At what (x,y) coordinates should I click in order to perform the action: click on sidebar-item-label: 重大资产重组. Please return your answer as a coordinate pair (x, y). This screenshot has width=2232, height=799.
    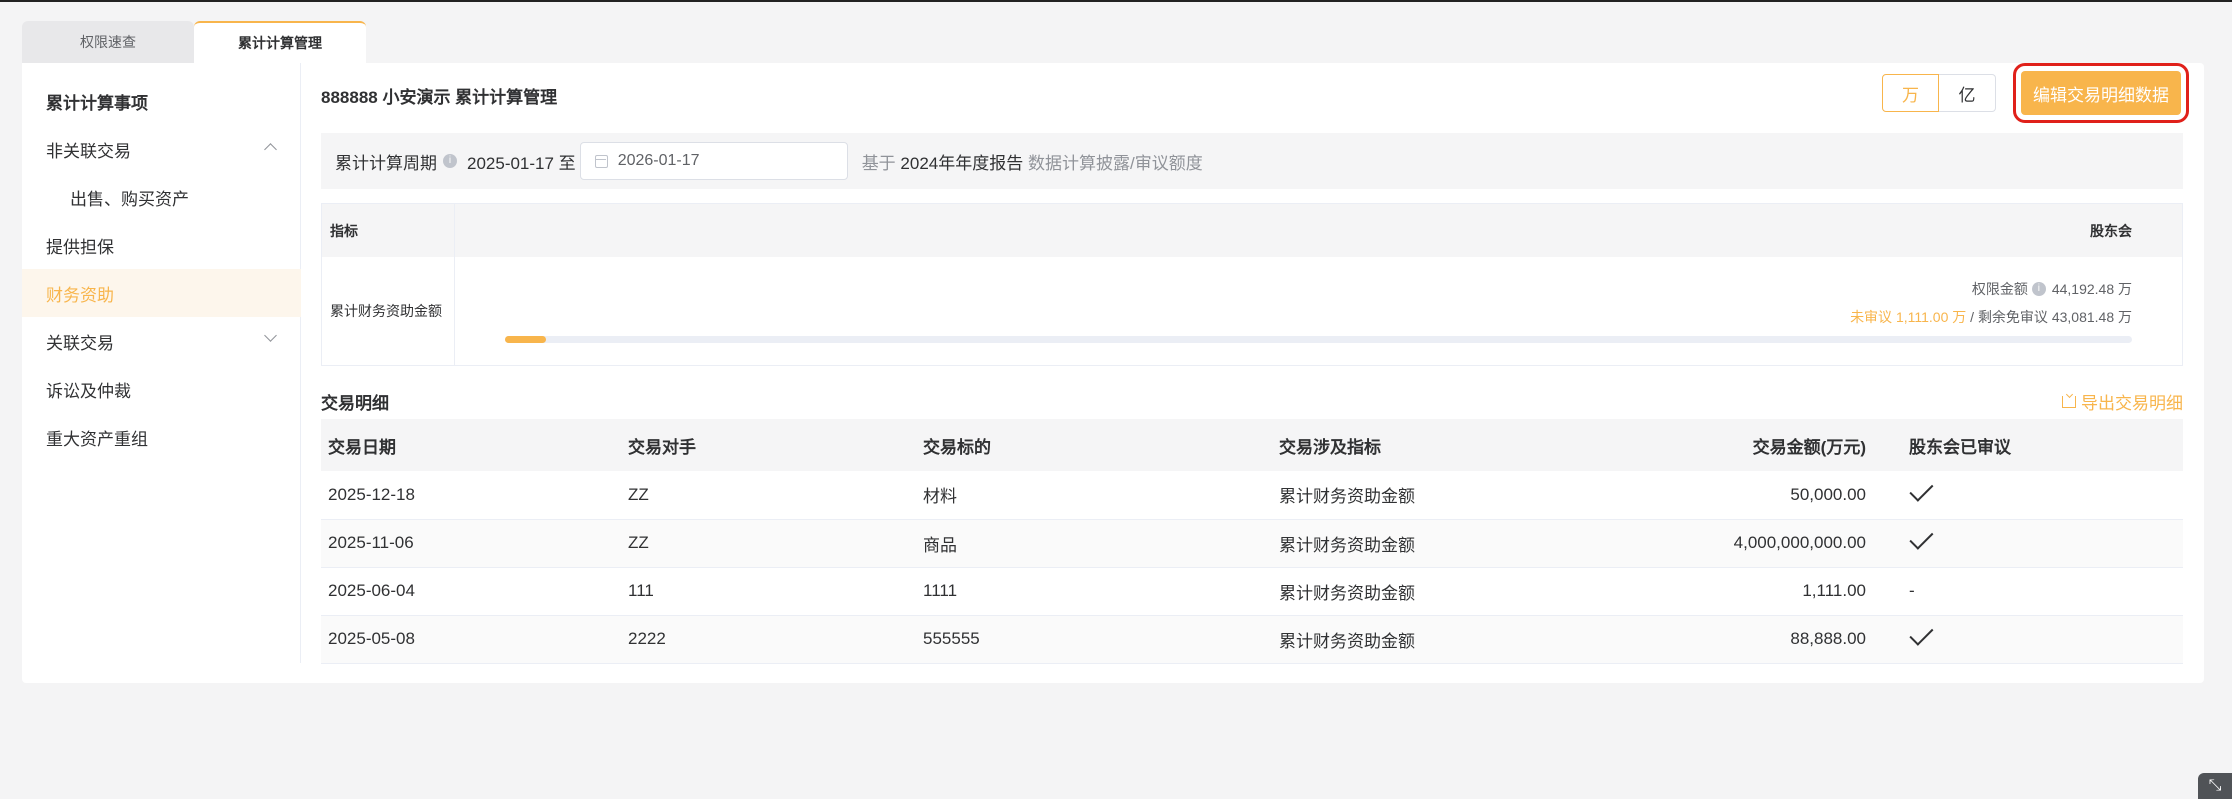
    Looking at the image, I should click on (97, 439).